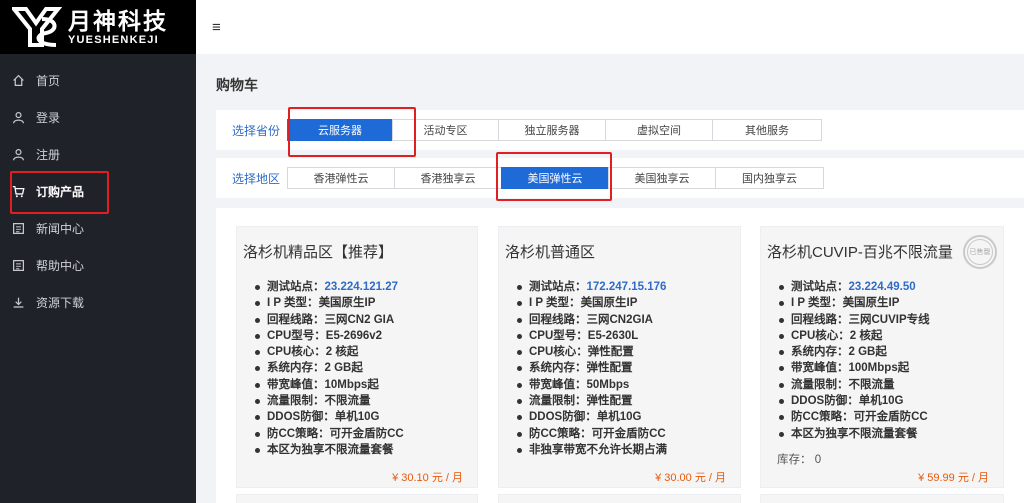 The image size is (1024, 503). I want to click on spec-item: 测试站点：23.224.49.50, so click(854, 287).